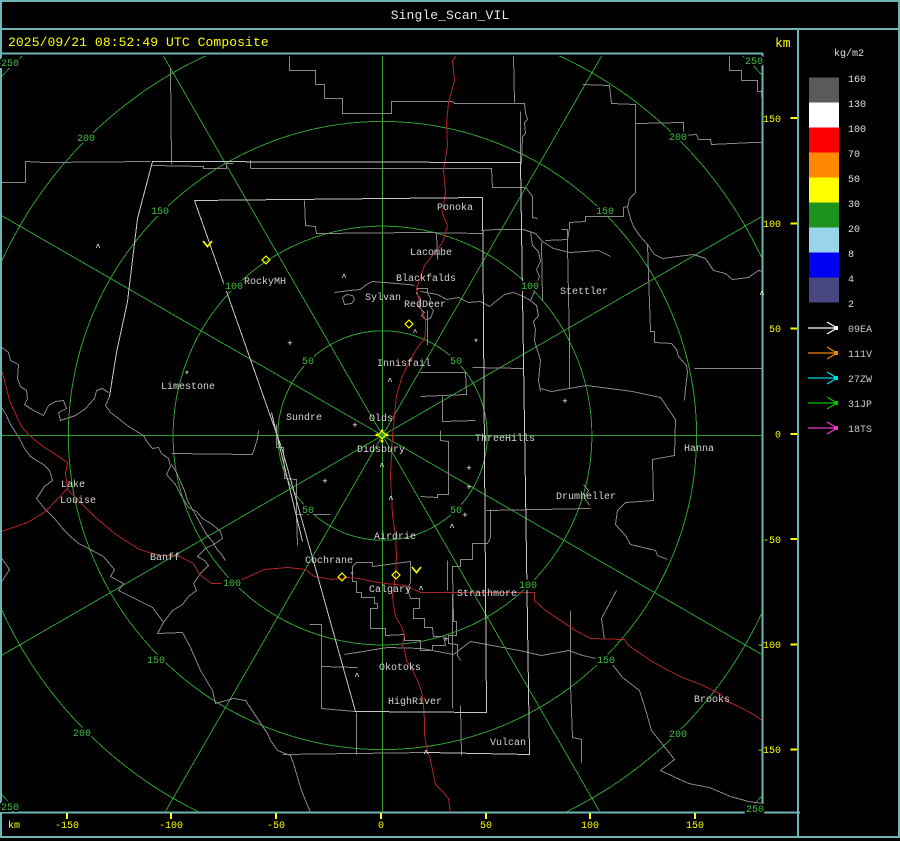 Image resolution: width=900 pixels, height=841 pixels. Describe the element at coordinates (188, 387) in the screenshot. I see `svg-text: Limestone` at that location.